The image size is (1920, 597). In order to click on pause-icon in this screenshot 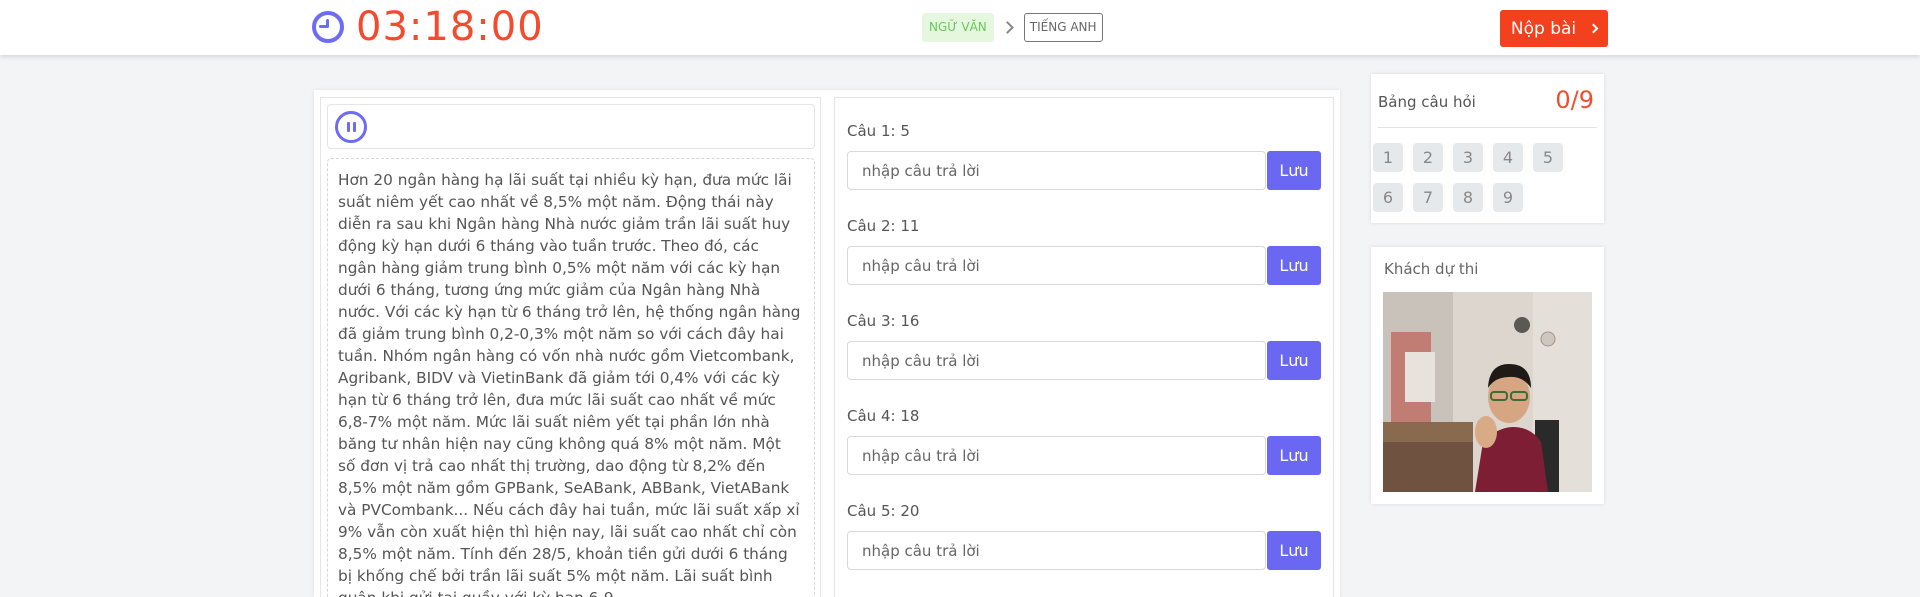, I will do `click(351, 127)`.